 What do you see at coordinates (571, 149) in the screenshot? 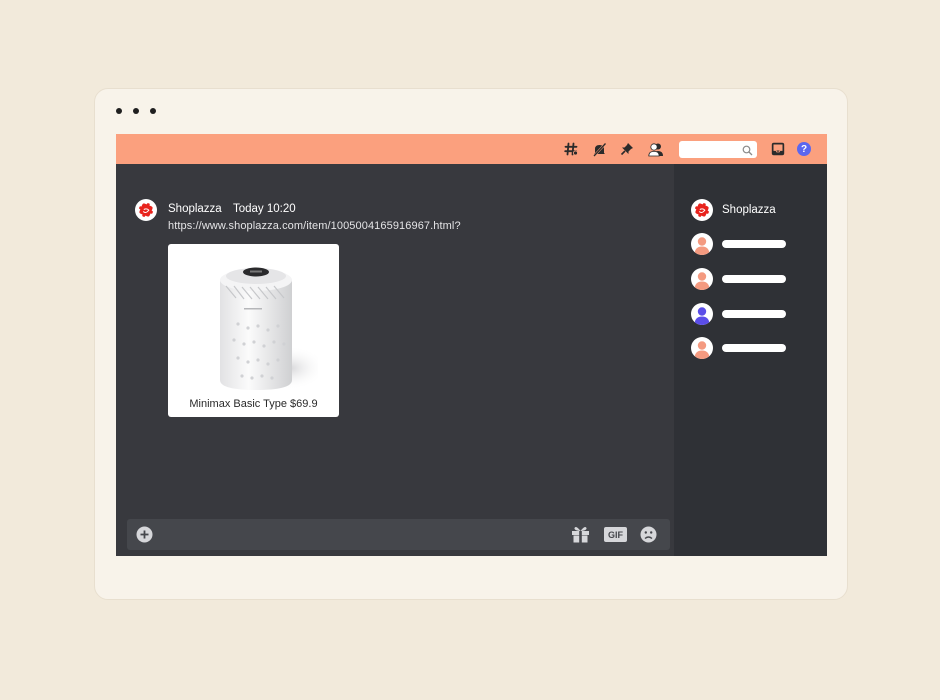
I see `hashtag-icon` at bounding box center [571, 149].